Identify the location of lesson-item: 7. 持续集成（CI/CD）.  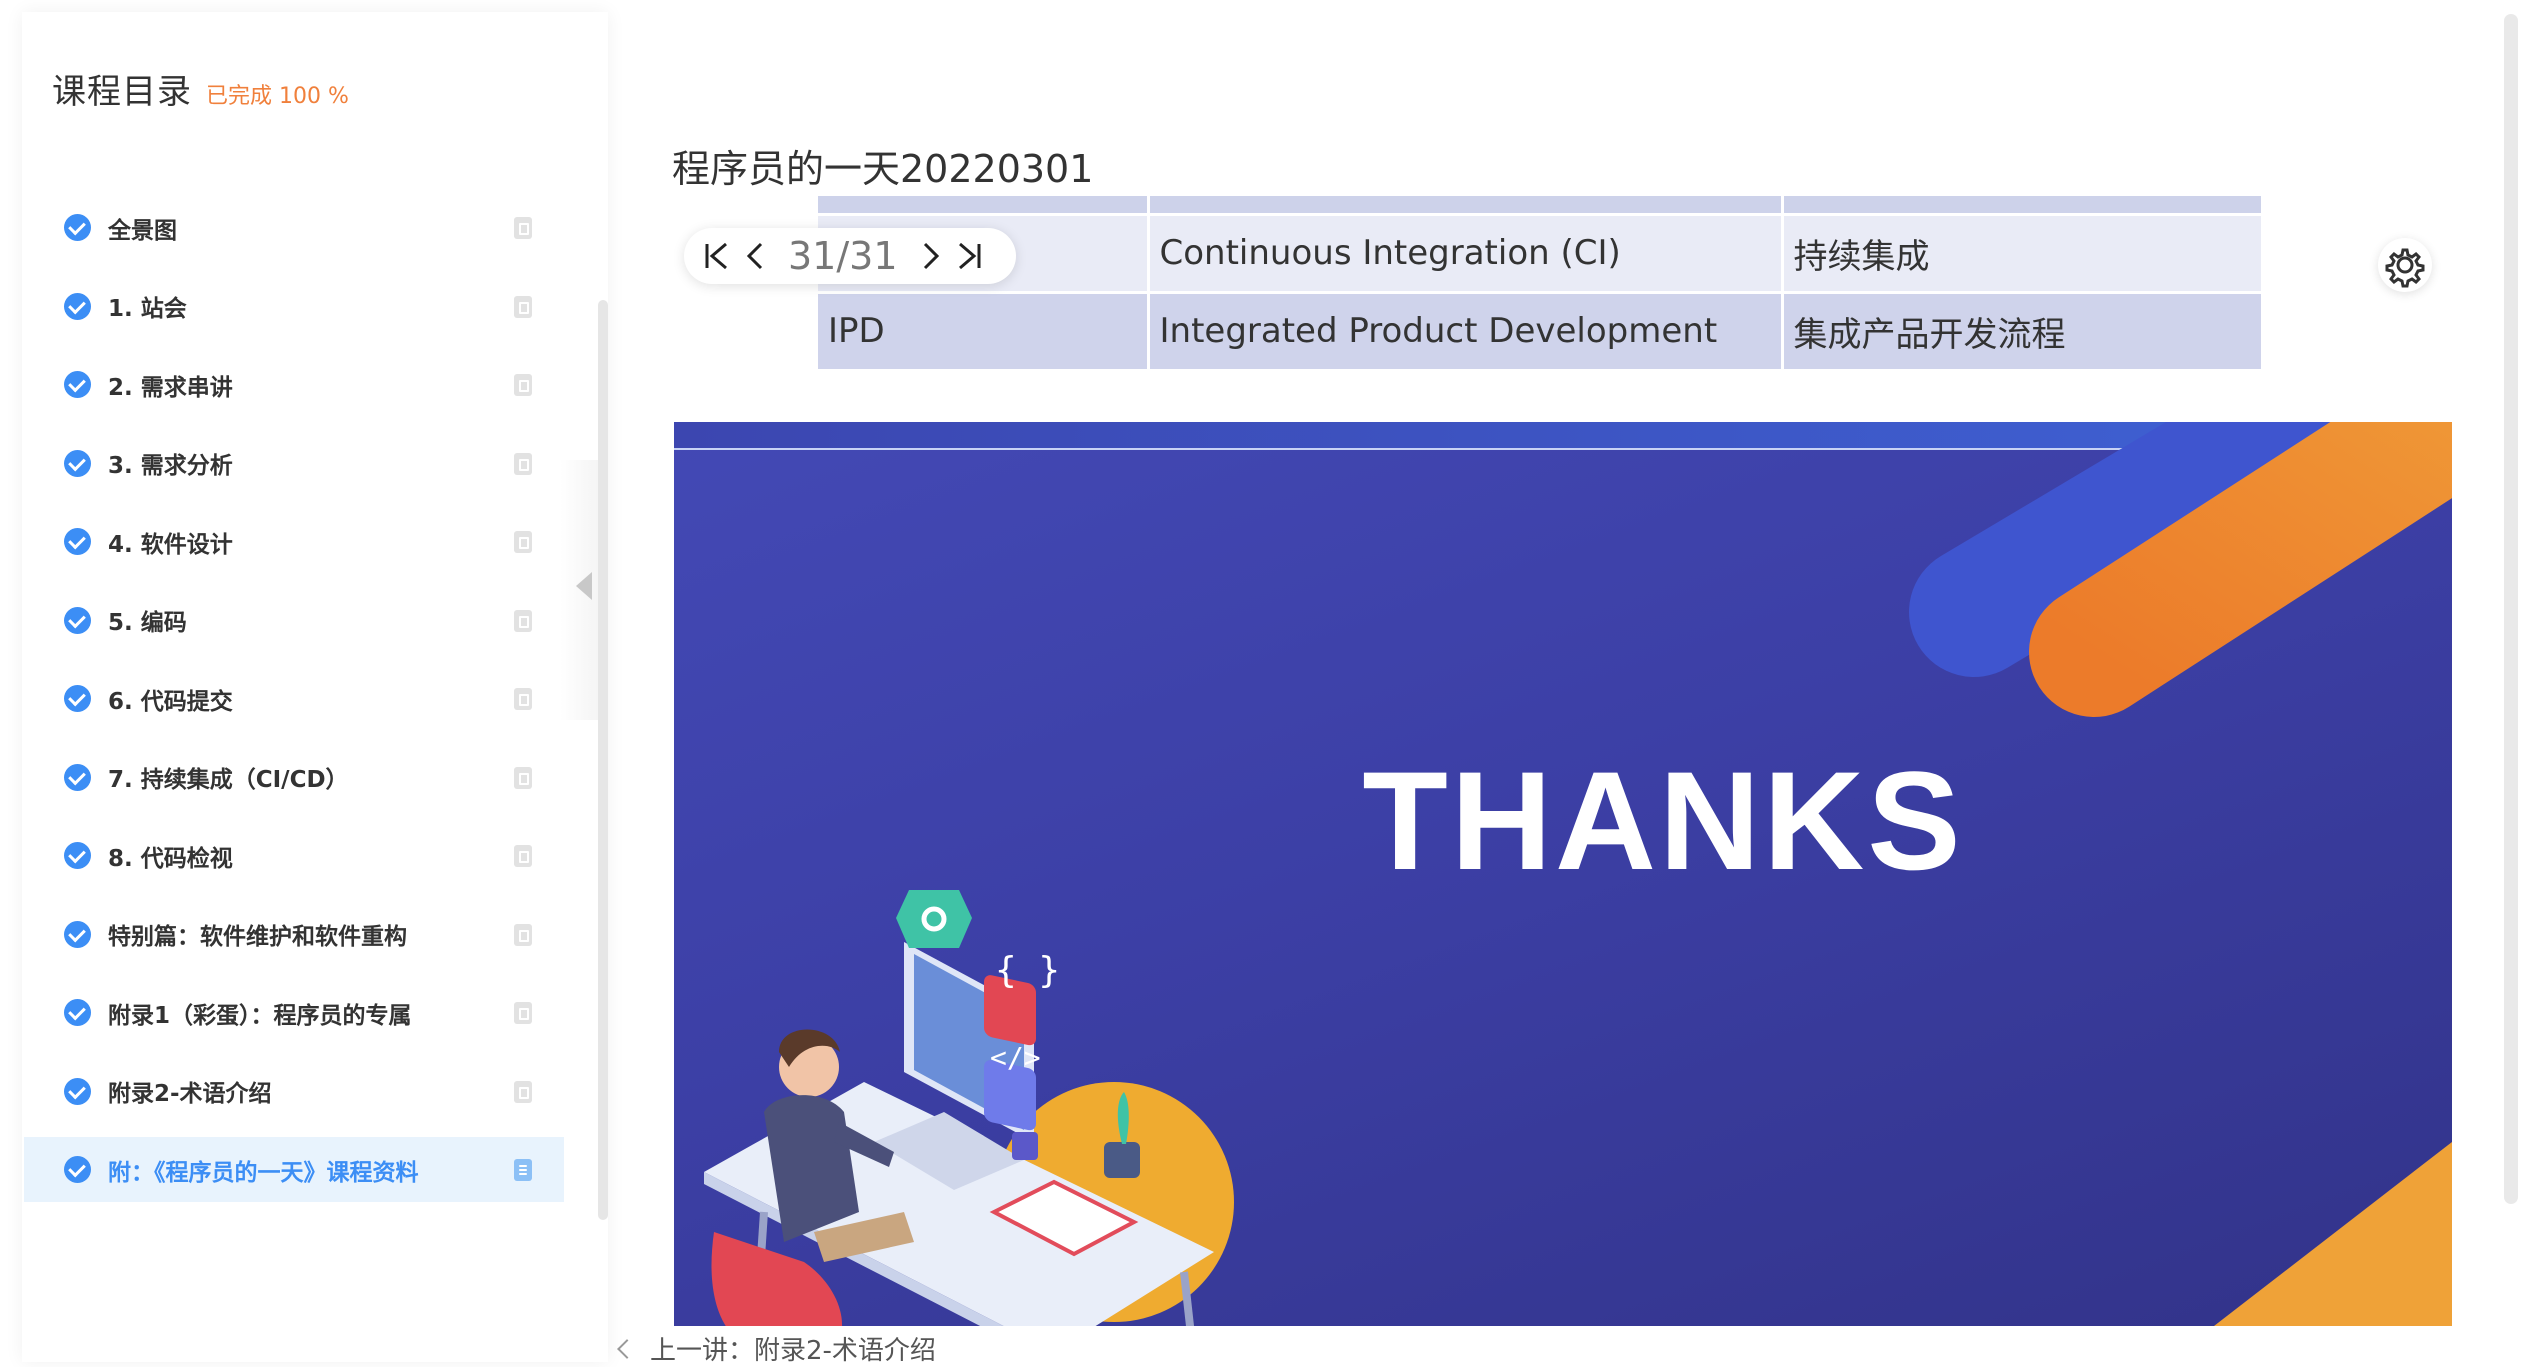
(294, 777).